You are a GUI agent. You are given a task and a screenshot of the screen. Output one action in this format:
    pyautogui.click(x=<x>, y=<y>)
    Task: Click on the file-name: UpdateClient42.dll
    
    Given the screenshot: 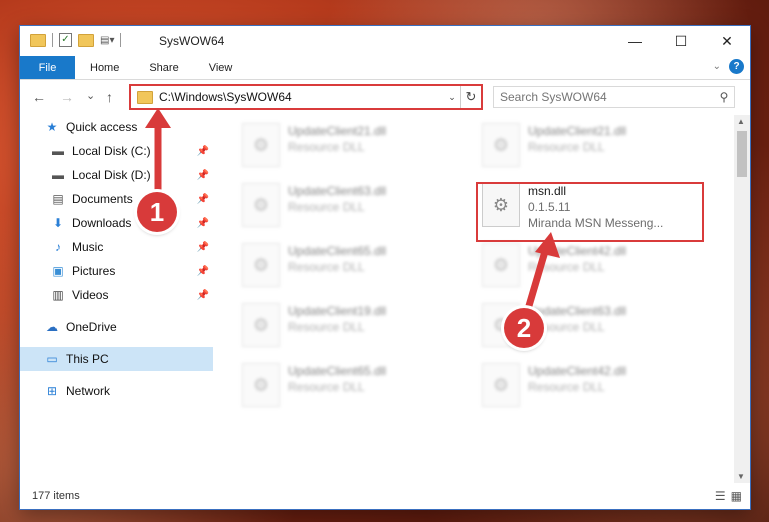 What is the action you would take?
    pyautogui.click(x=577, y=251)
    